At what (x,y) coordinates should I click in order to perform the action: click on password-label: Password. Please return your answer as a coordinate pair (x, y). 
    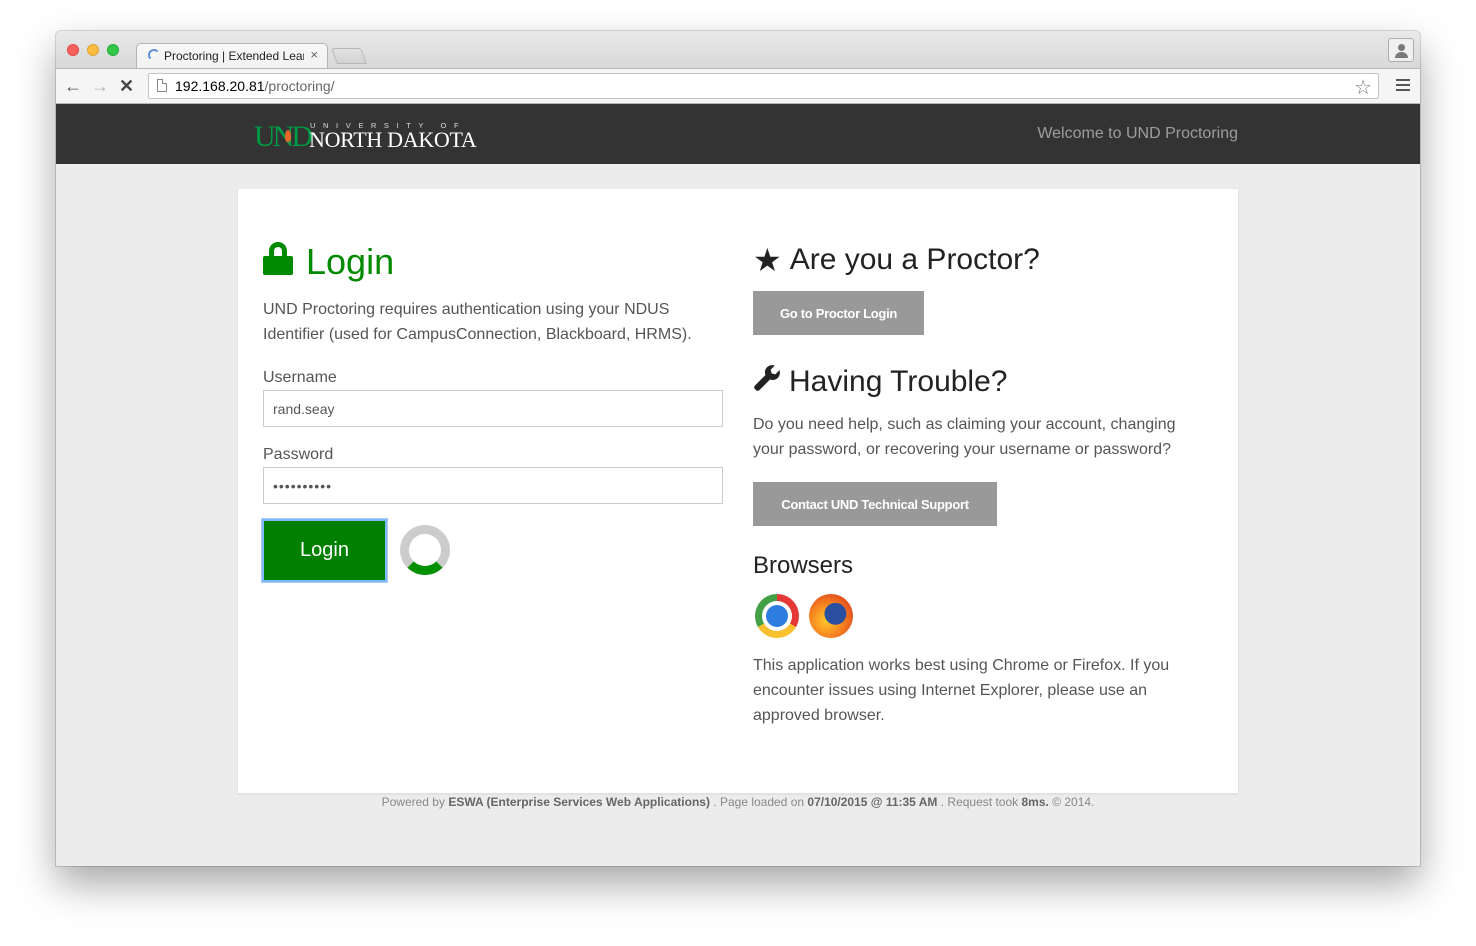
    Looking at the image, I should click on (298, 454).